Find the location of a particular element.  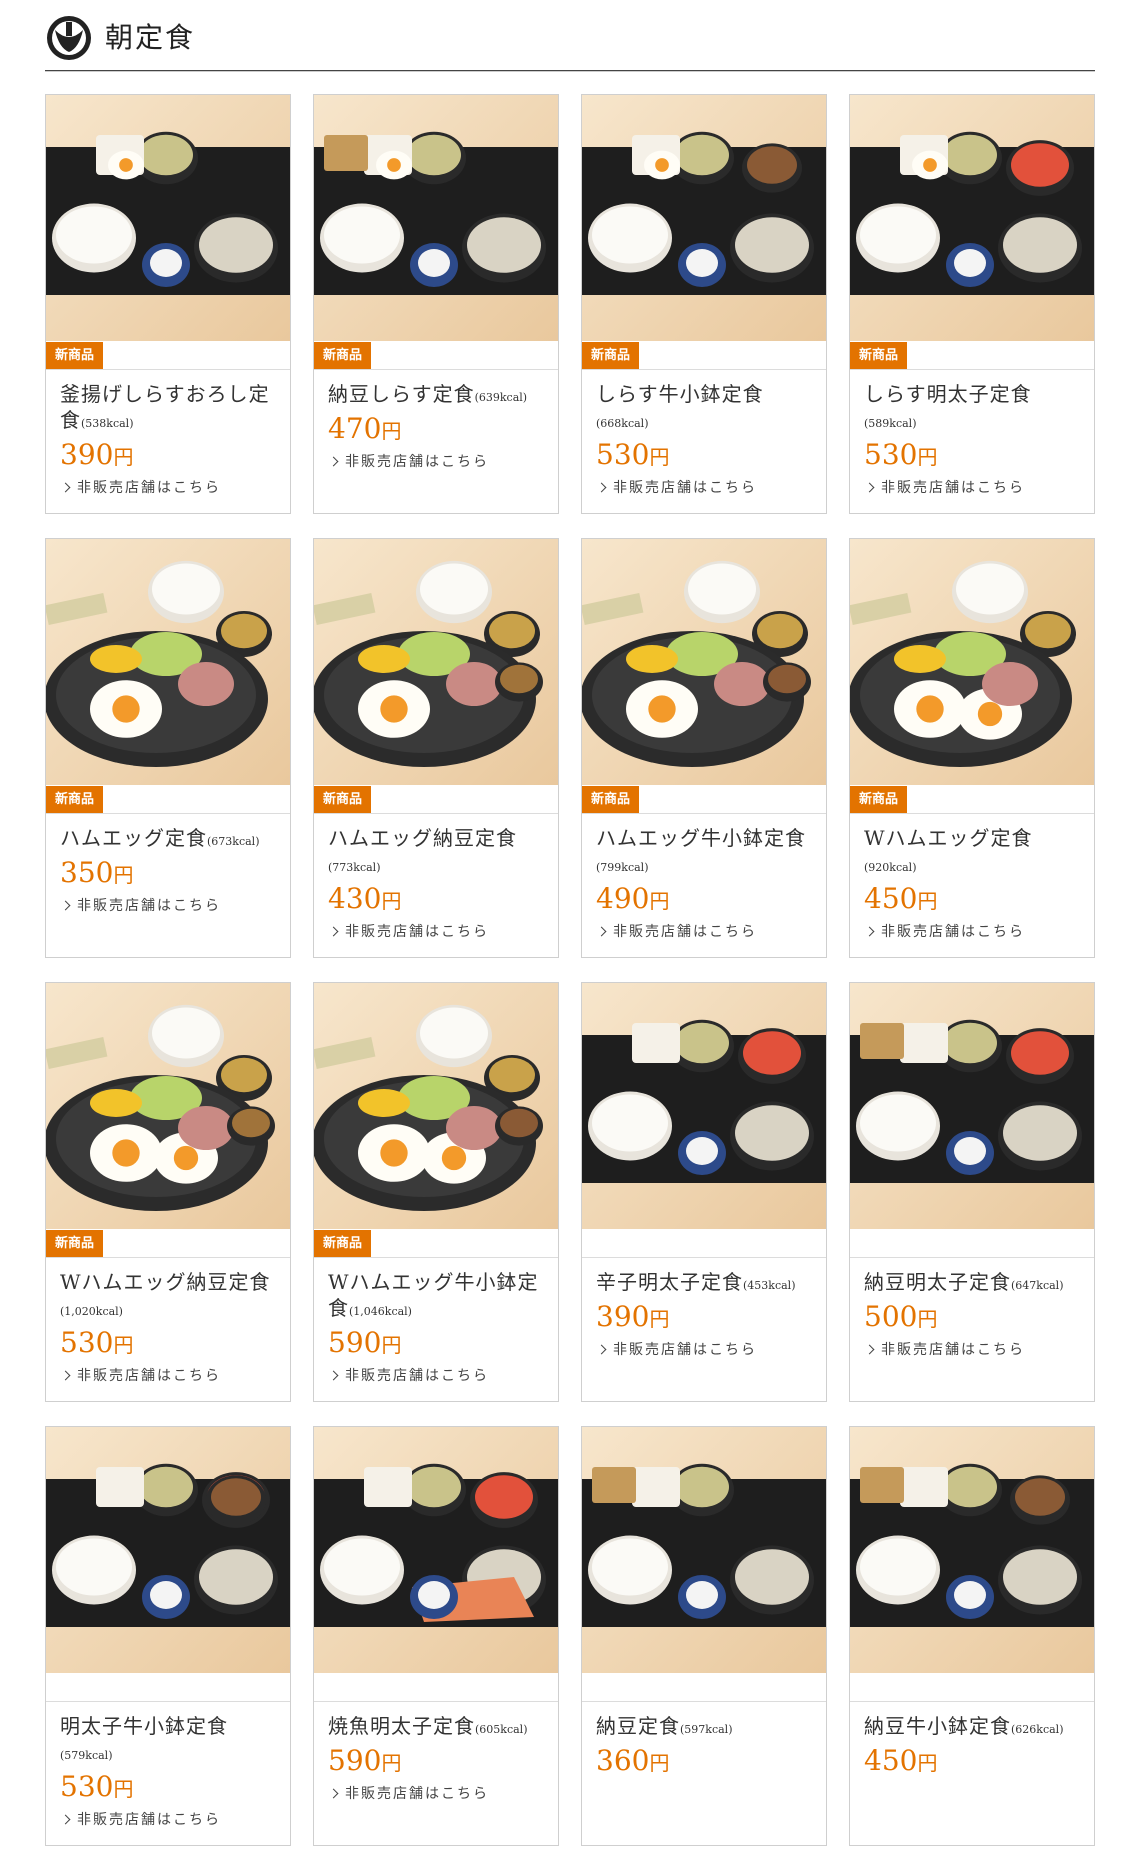

menu-kcal: (639kcal) is located at coordinates (501, 397).